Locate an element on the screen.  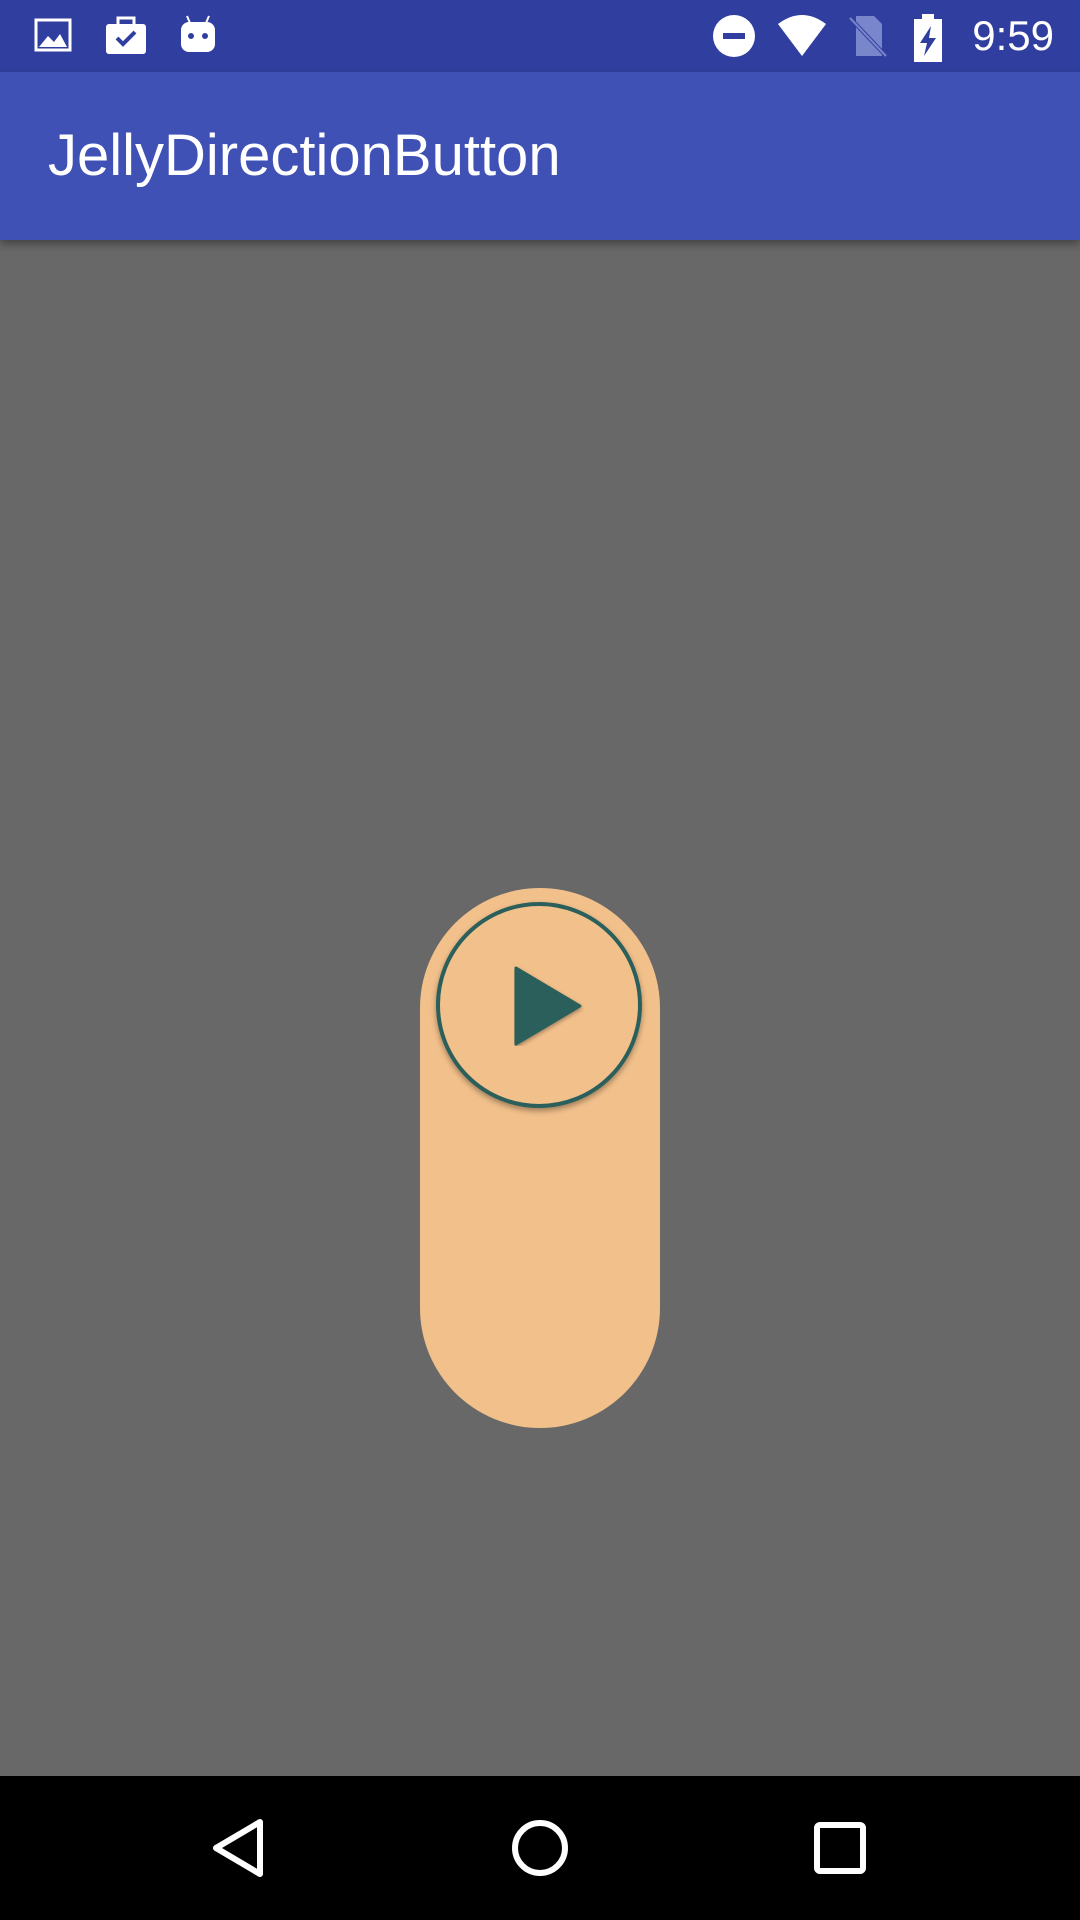
no-sim-icon is located at coordinates (868, 36).